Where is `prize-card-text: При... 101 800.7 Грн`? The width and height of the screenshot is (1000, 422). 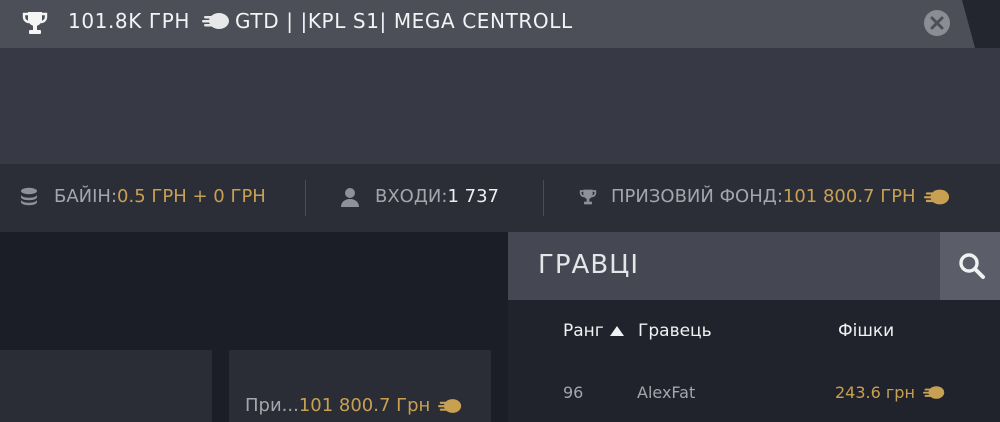
prize-card-text: При... 101 800.7 Грн is located at coordinates (353, 405).